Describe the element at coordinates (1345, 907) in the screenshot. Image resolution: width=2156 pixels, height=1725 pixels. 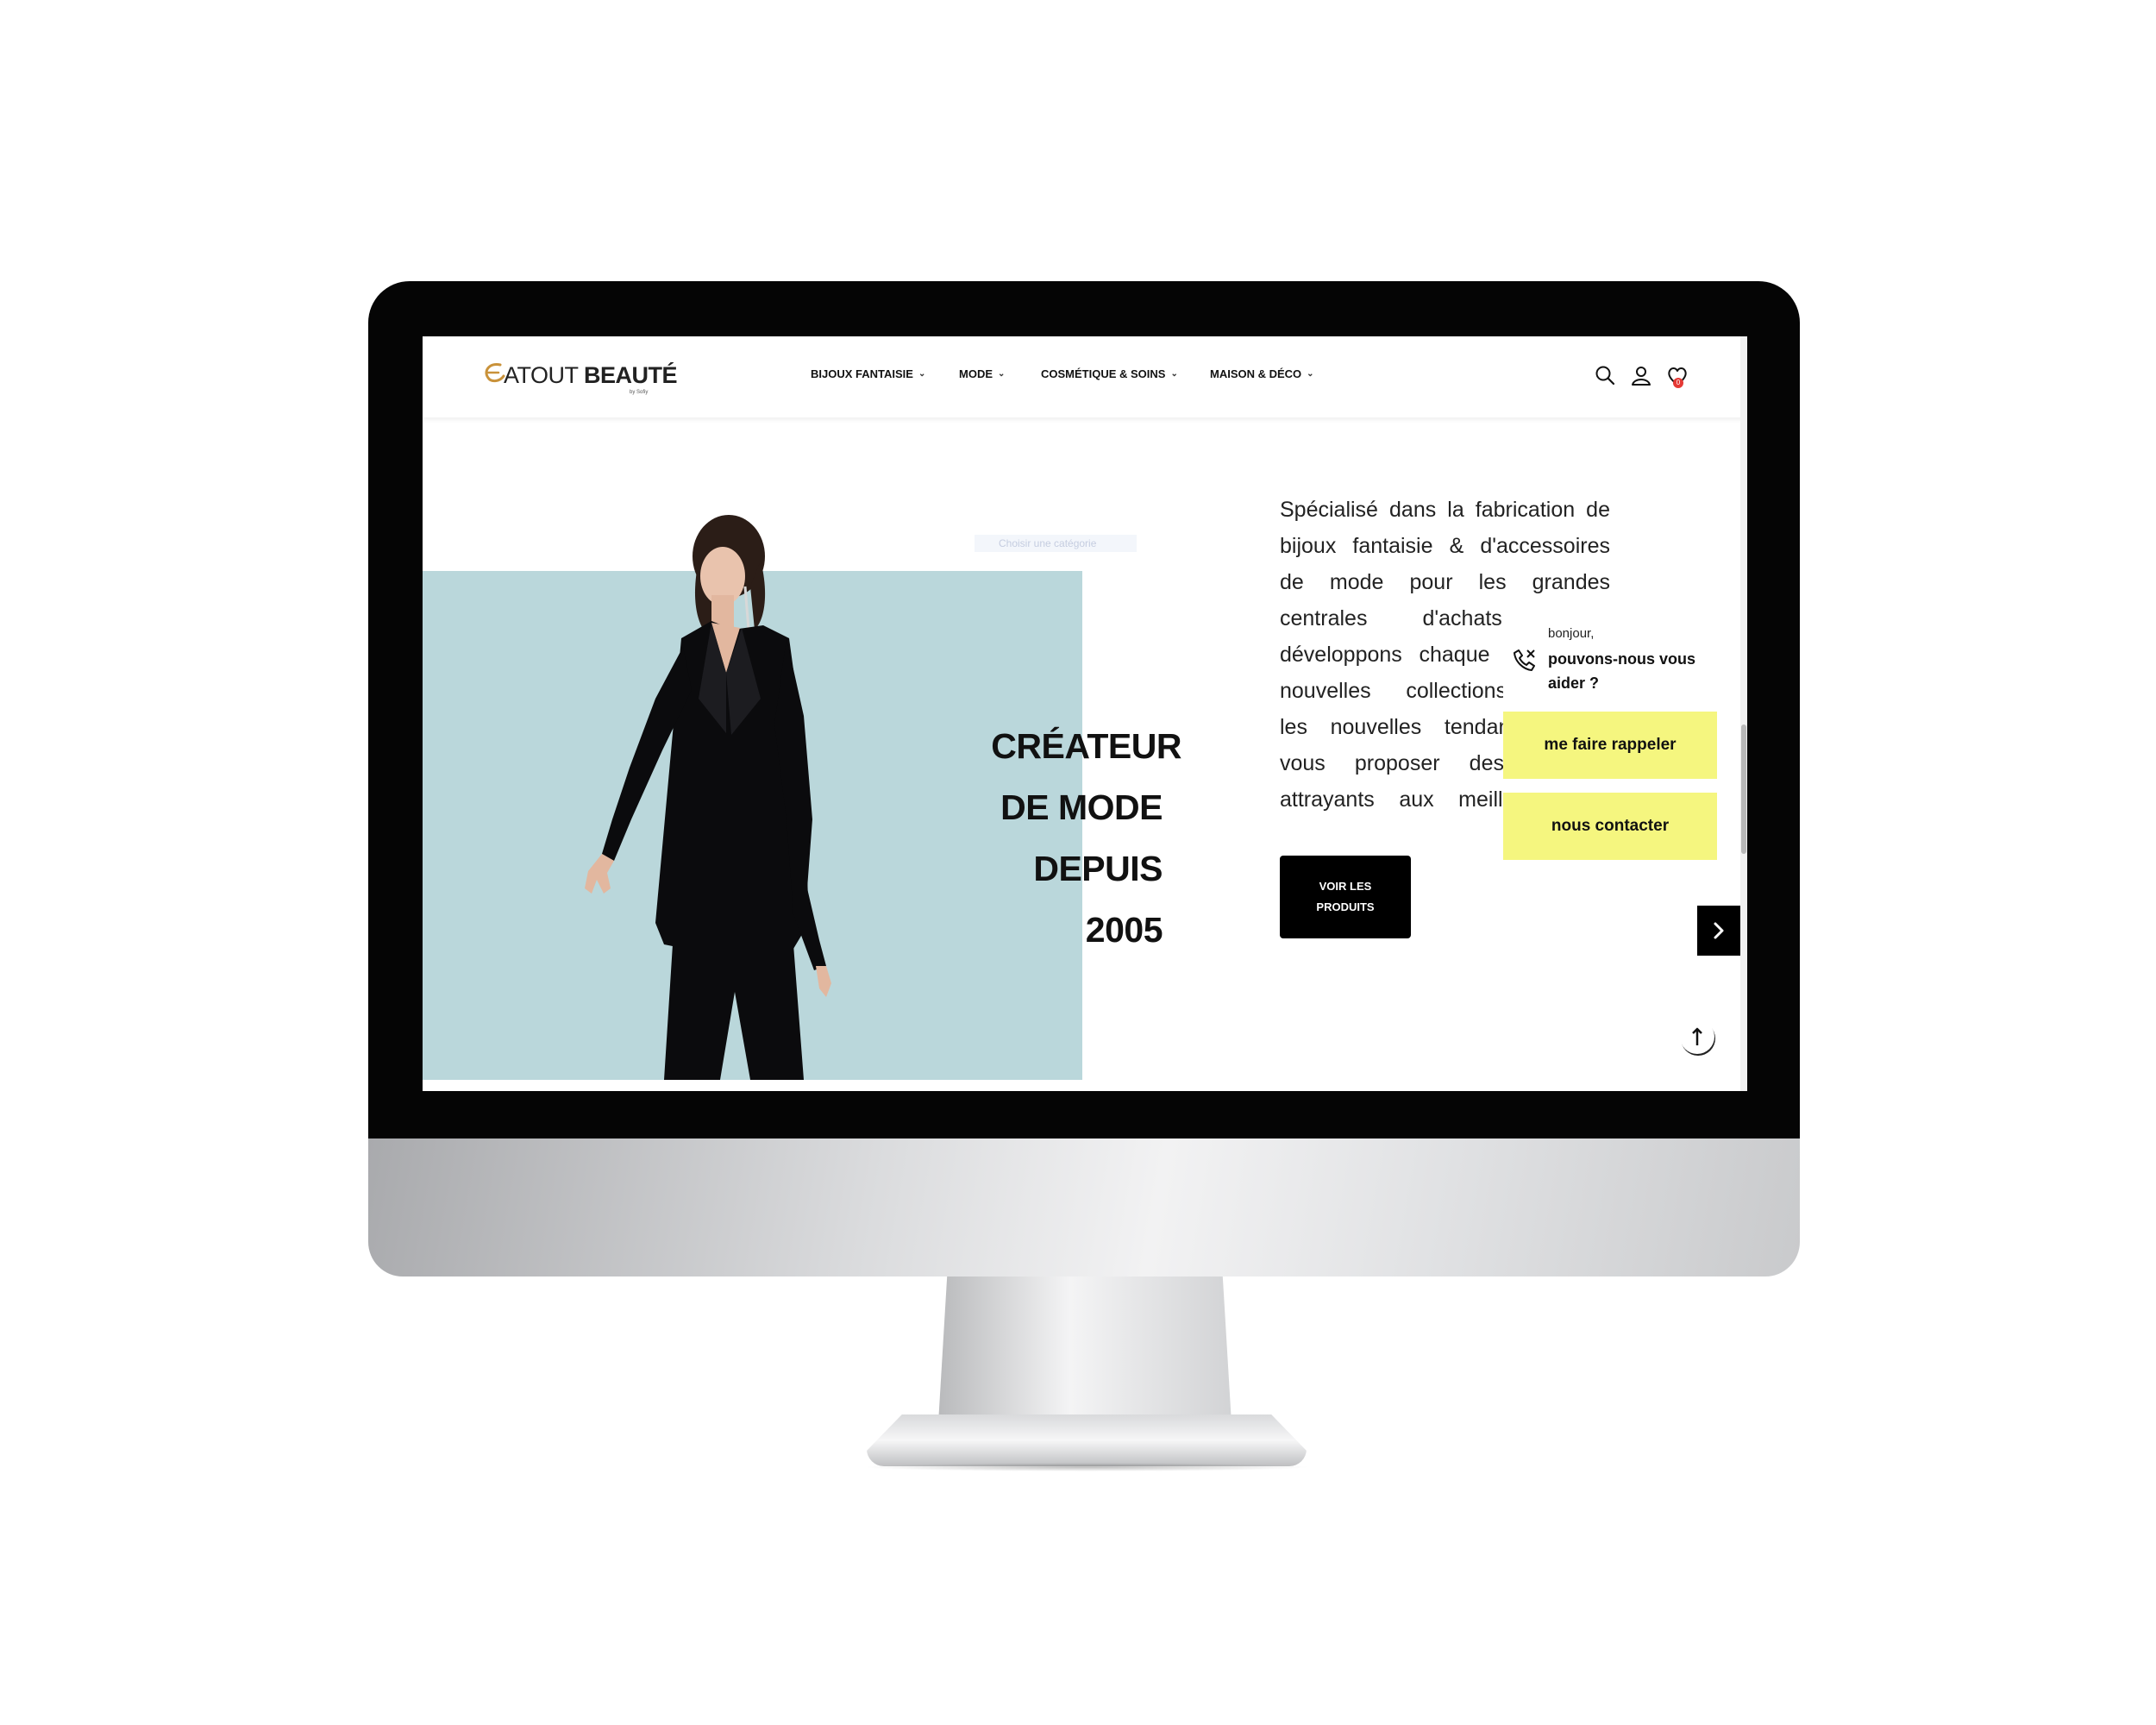
I see `cta-line: PRODUITS` at that location.